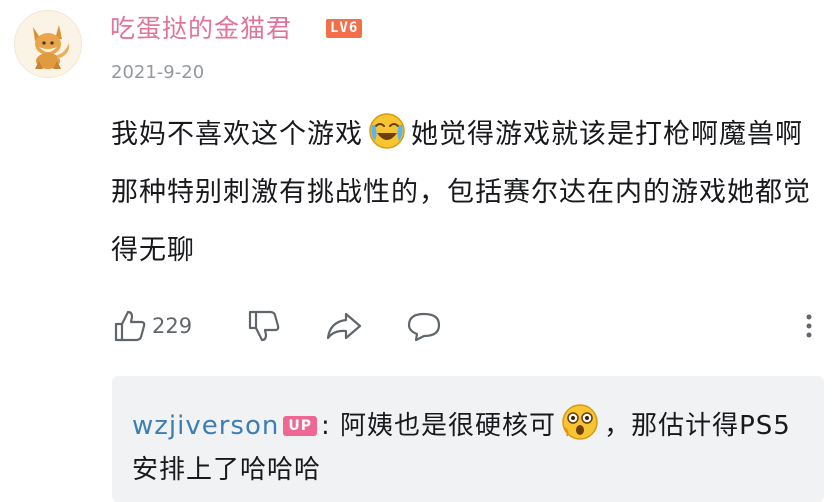 The height and width of the screenshot is (502, 832). I want to click on reply-text: wzjiverson UP: 阿姨也是很硬核可 ，那估计得PS5安排上了哈哈哈, so click(472, 447).